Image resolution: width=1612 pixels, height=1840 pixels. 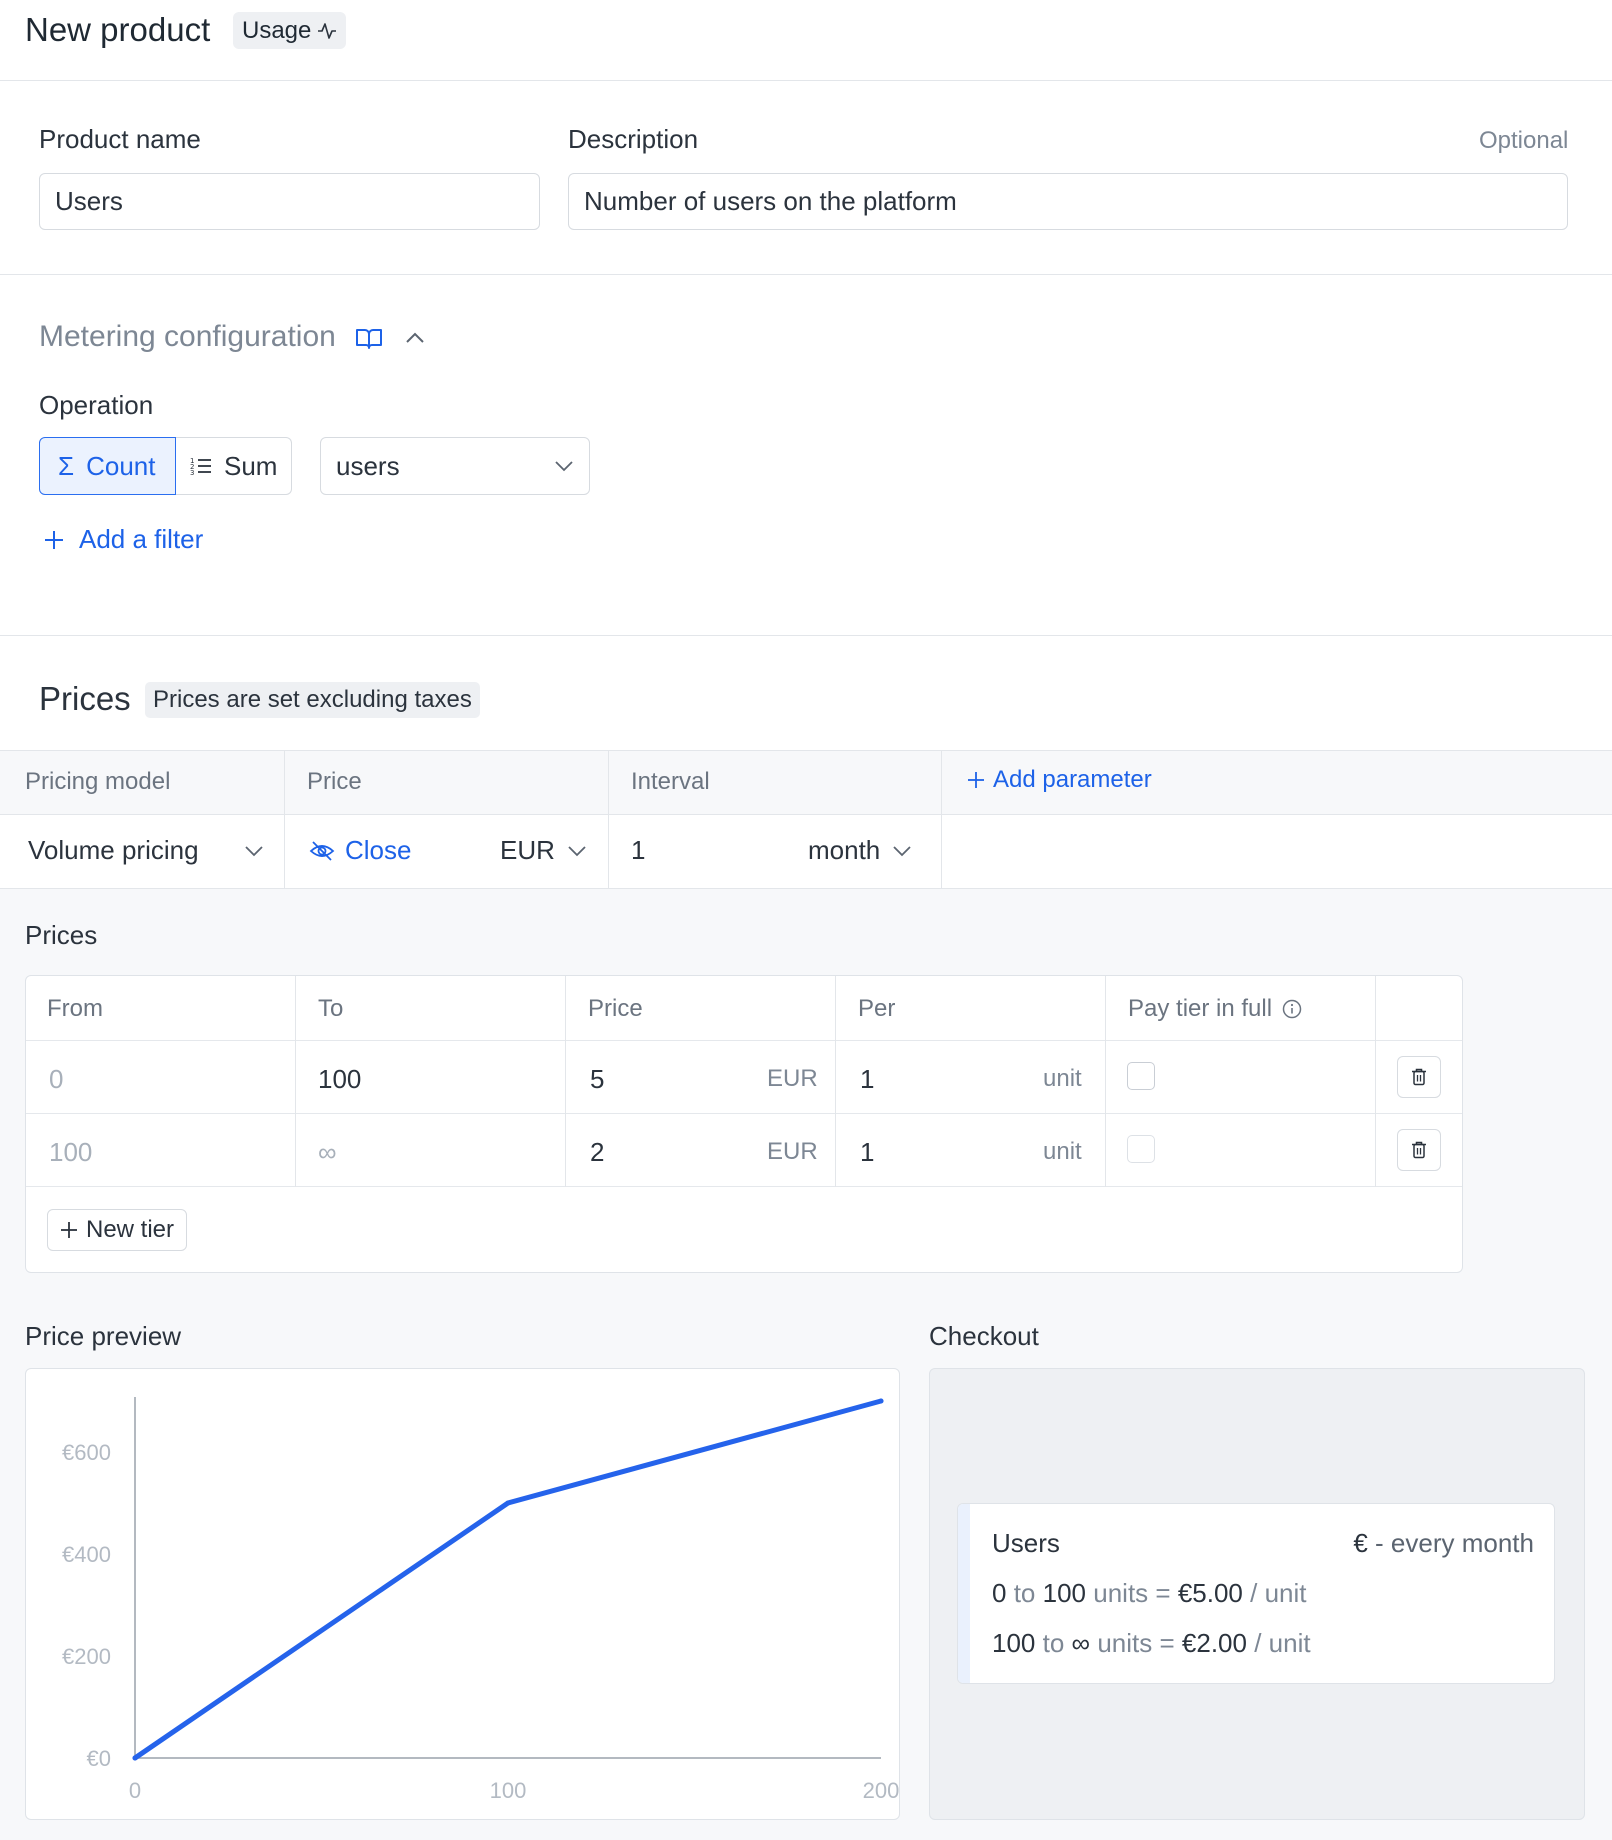 I want to click on y-tick-label: €400, so click(x=86, y=1554).